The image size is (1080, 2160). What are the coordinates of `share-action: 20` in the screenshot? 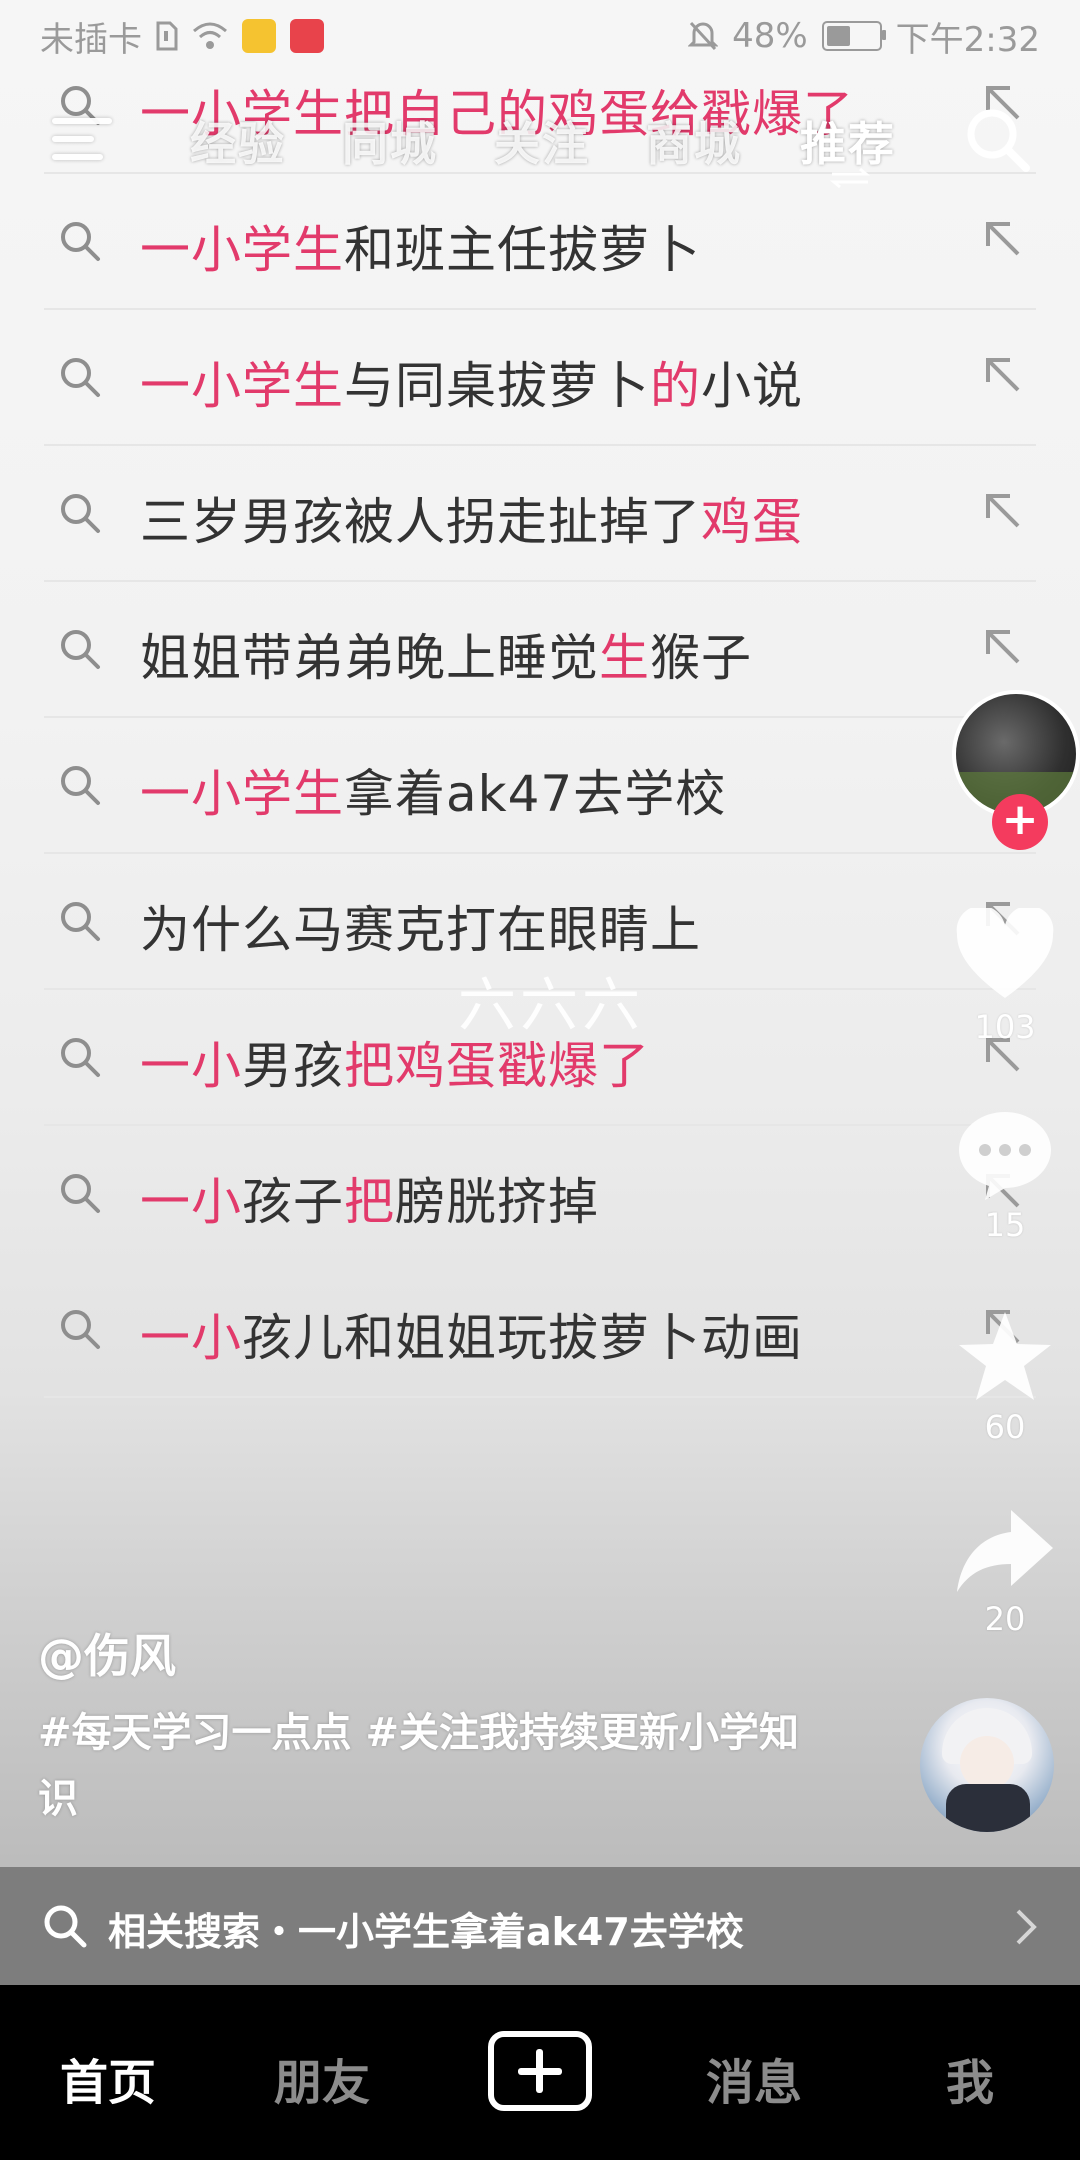 It's located at (1005, 1572).